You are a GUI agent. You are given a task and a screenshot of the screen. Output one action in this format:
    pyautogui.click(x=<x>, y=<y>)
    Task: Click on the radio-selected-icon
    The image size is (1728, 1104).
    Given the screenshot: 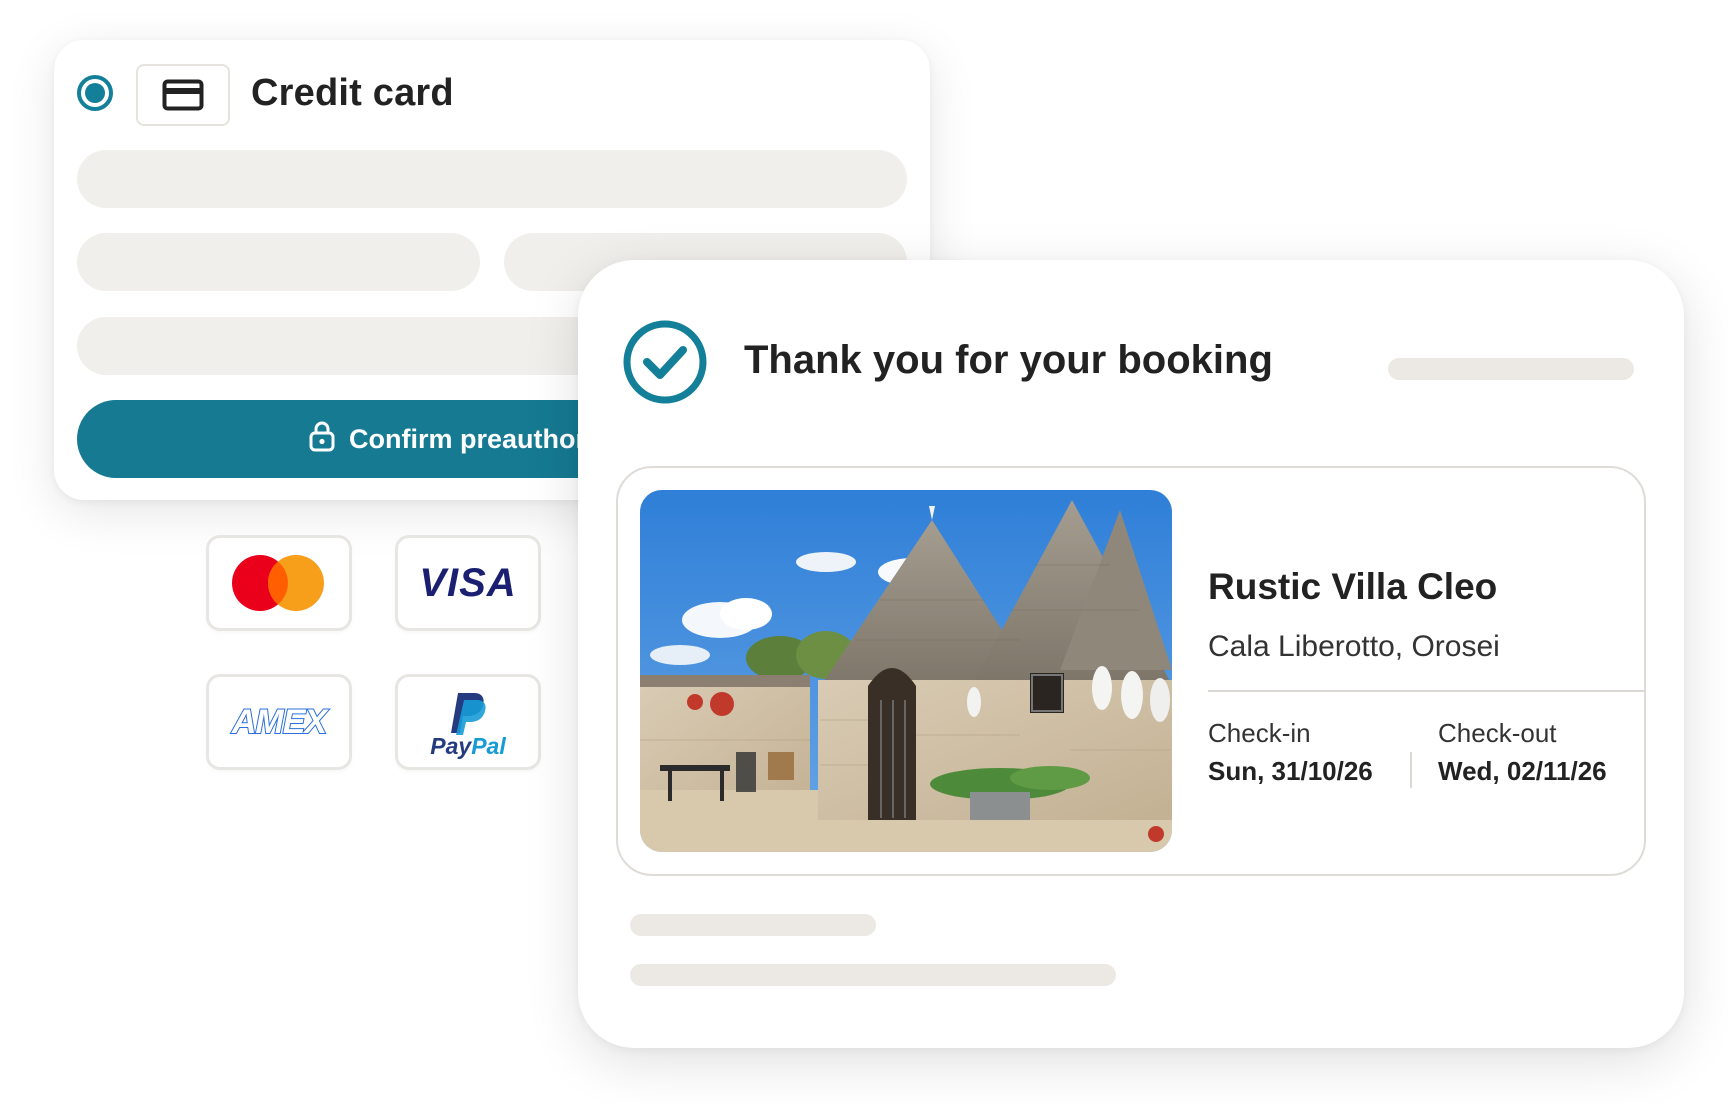 What is the action you would take?
    pyautogui.click(x=95, y=93)
    